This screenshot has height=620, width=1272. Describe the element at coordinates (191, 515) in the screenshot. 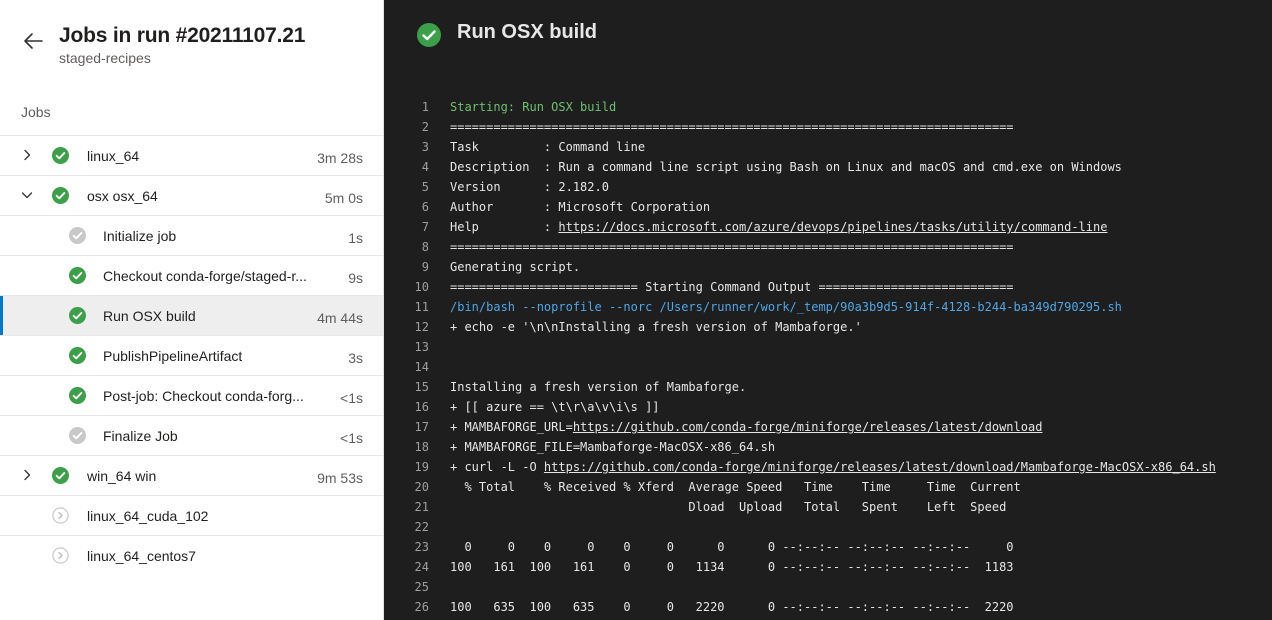

I see `job-row: linux_64_cuda_102` at that location.